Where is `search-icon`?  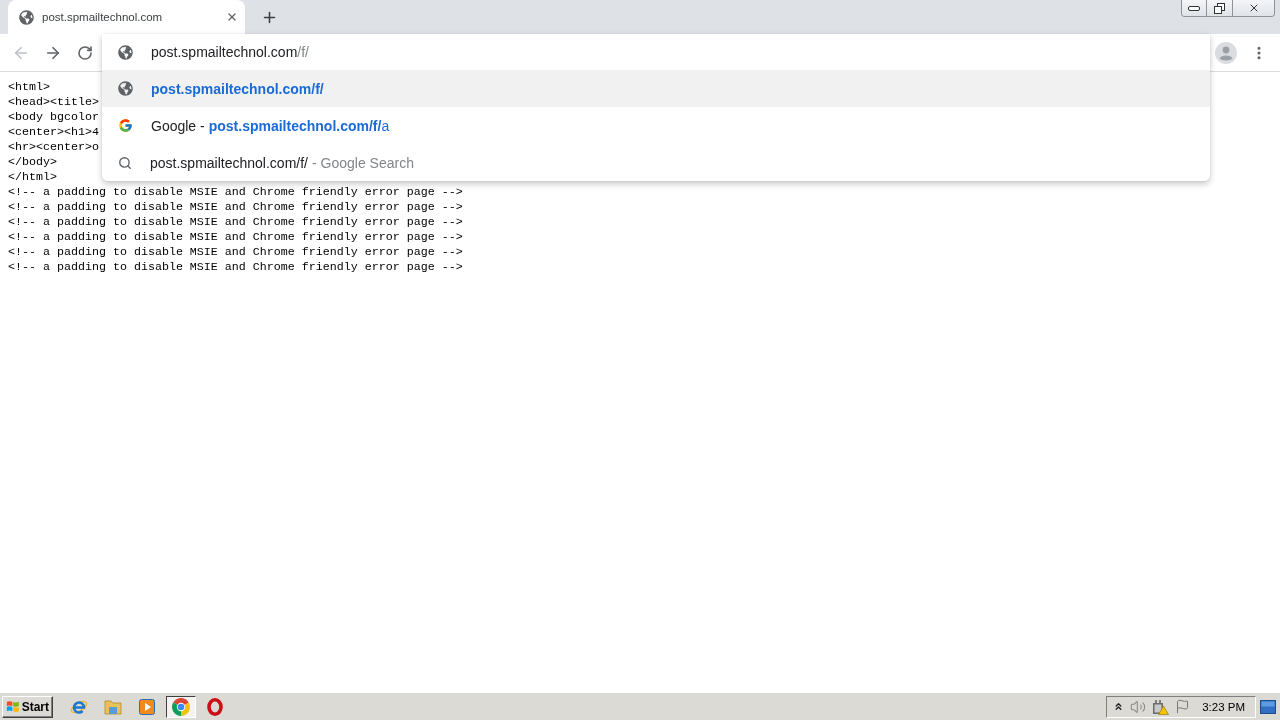 search-icon is located at coordinates (125, 162).